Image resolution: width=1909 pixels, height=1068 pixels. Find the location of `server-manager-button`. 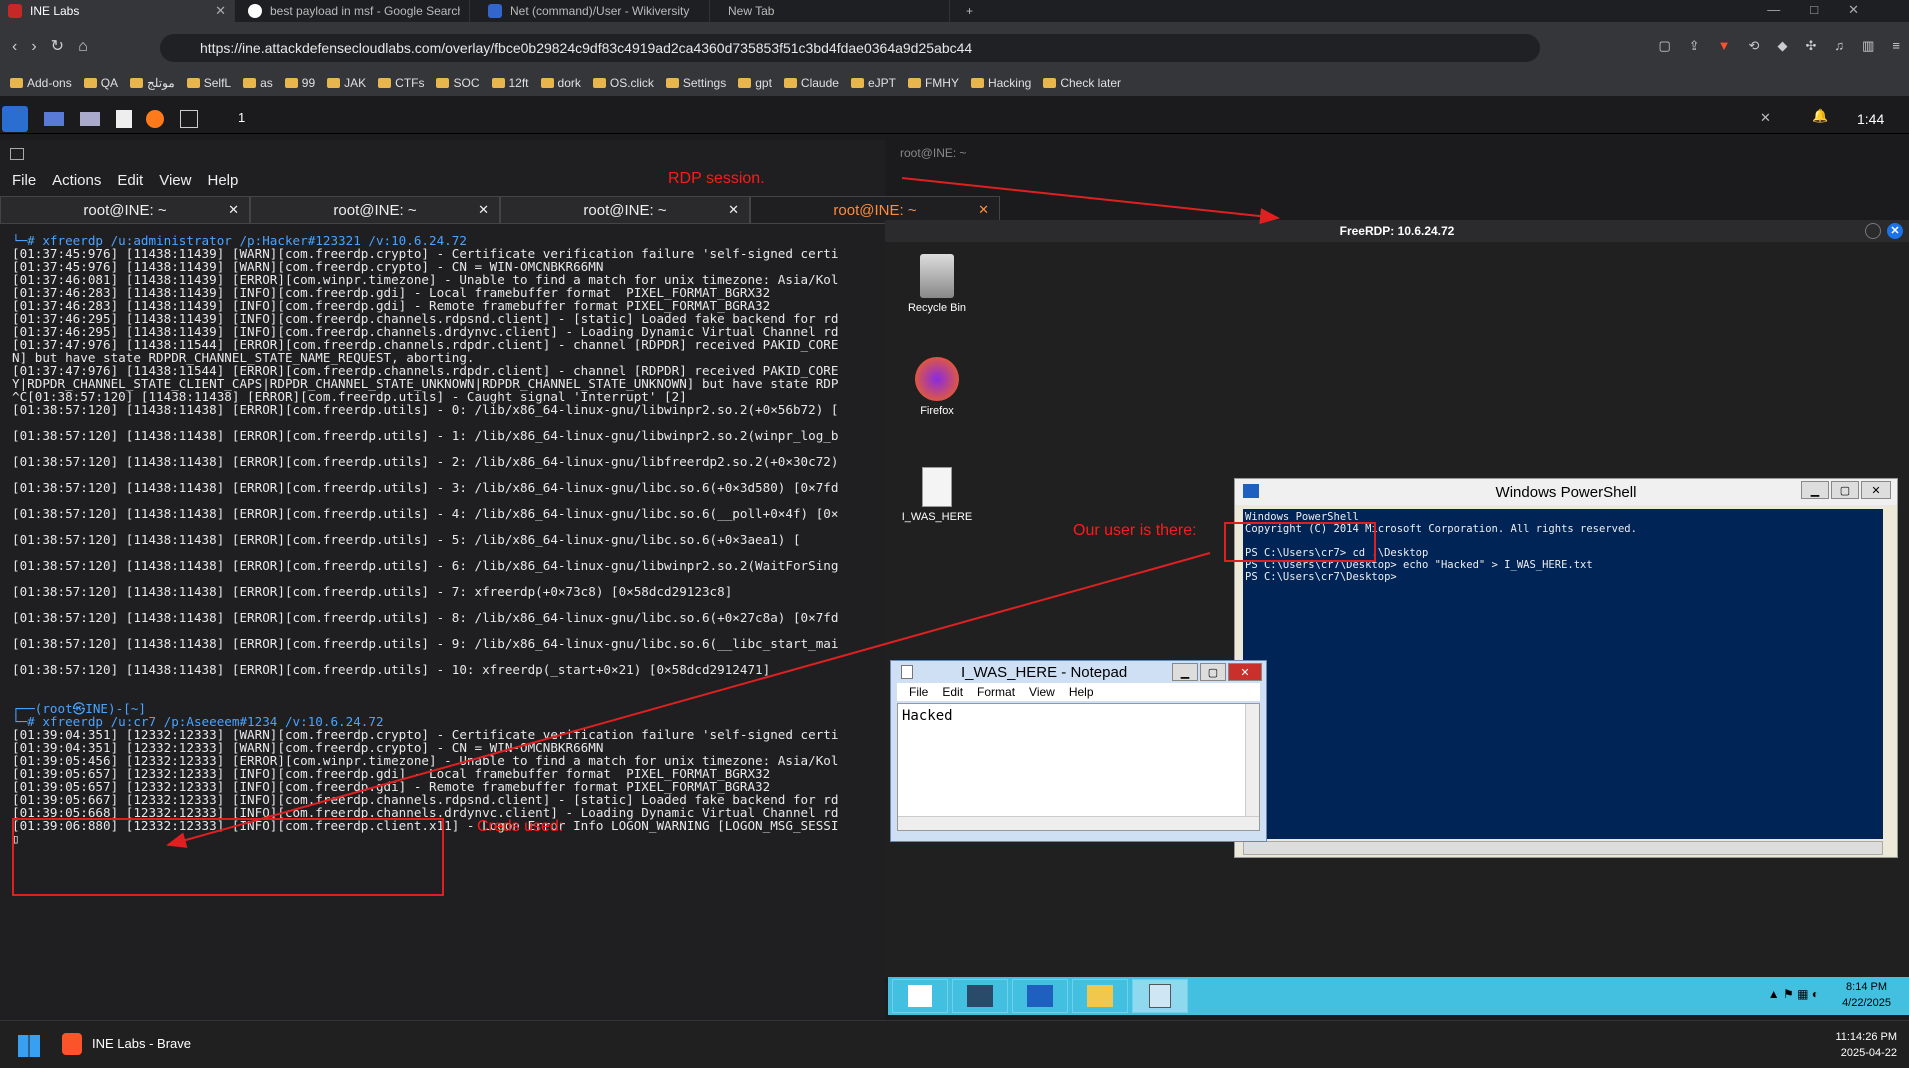

server-manager-button is located at coordinates (980, 996).